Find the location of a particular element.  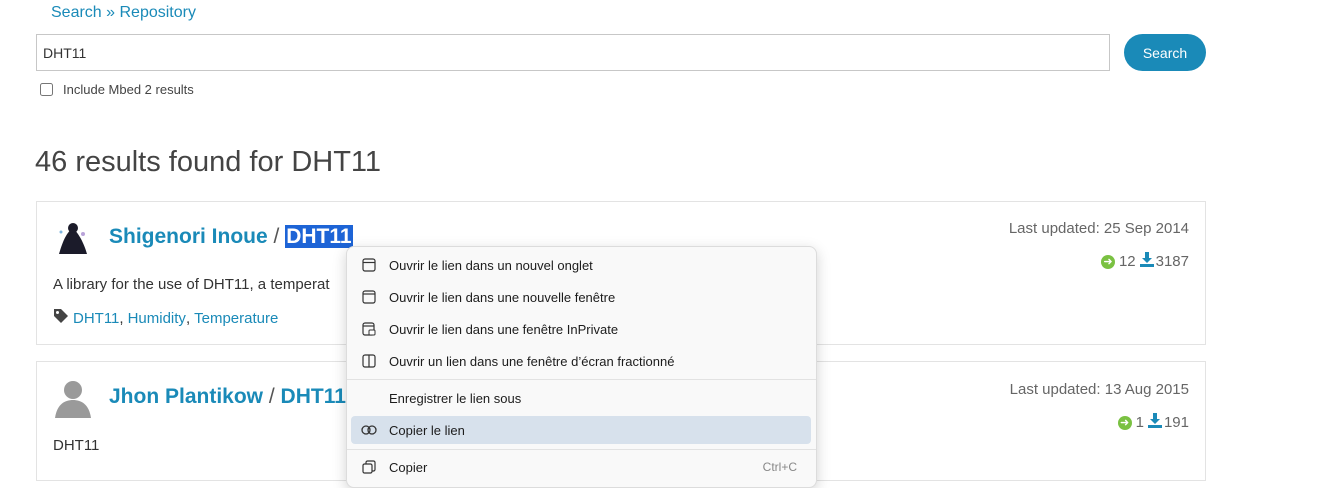

menu-item-label: Copier is located at coordinates (408, 467).